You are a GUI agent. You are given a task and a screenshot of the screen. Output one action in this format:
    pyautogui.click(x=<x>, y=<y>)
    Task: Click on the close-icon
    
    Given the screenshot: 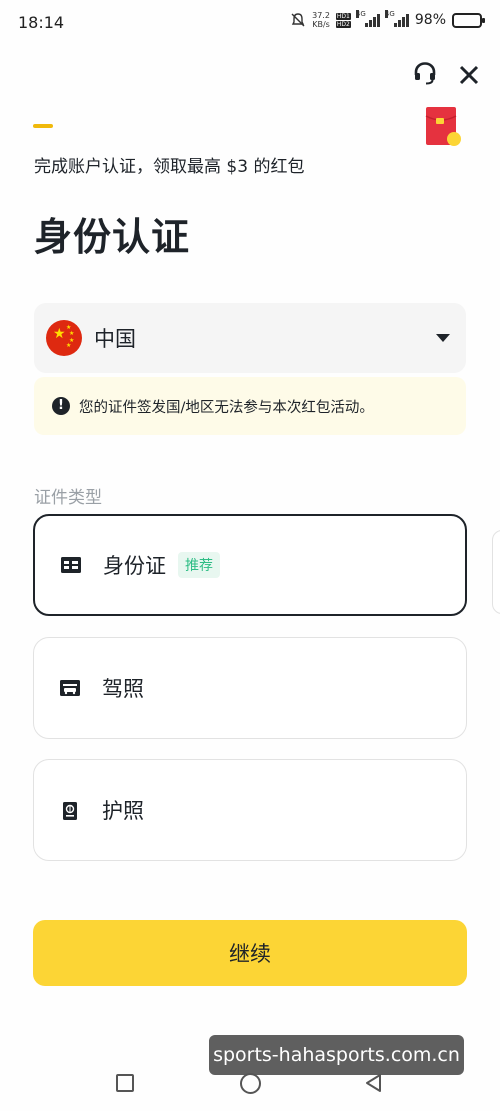 What is the action you would take?
    pyautogui.click(x=469, y=75)
    